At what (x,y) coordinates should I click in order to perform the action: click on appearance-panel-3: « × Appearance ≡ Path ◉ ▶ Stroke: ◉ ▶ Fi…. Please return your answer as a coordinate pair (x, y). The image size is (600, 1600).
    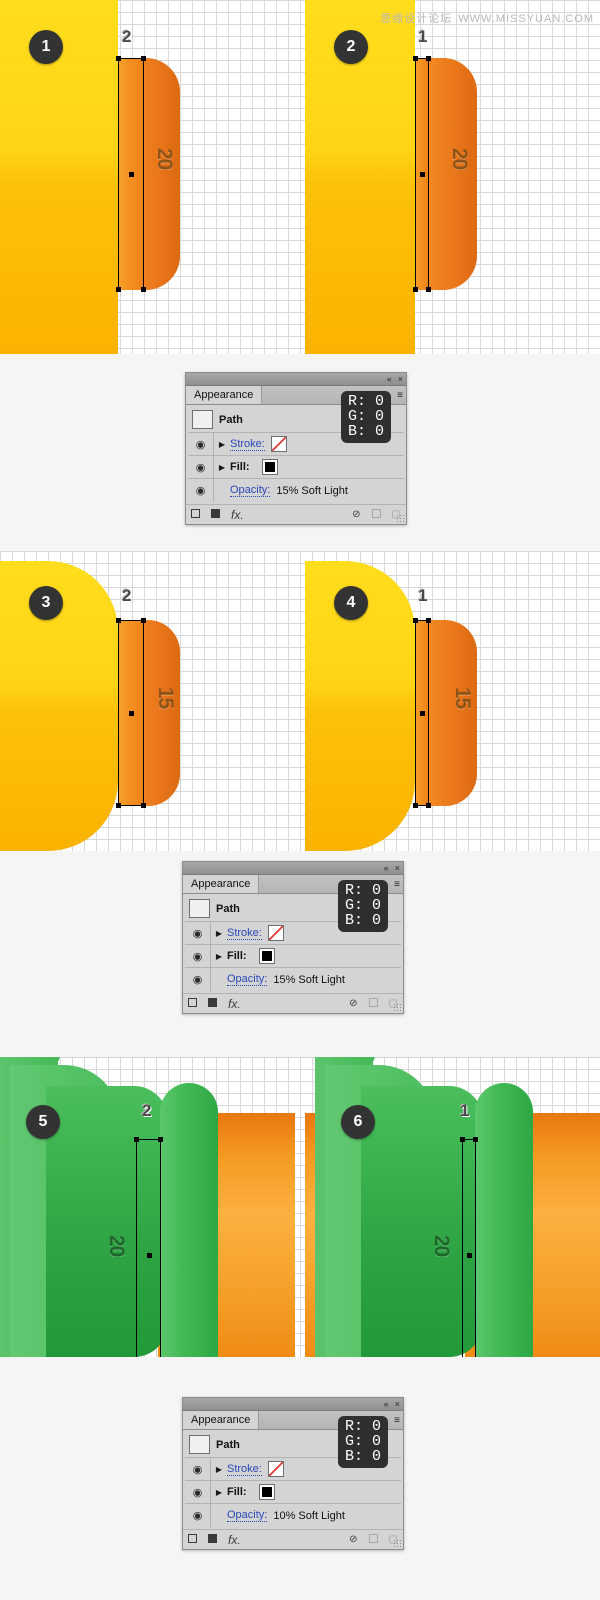
    Looking at the image, I should click on (293, 1473).